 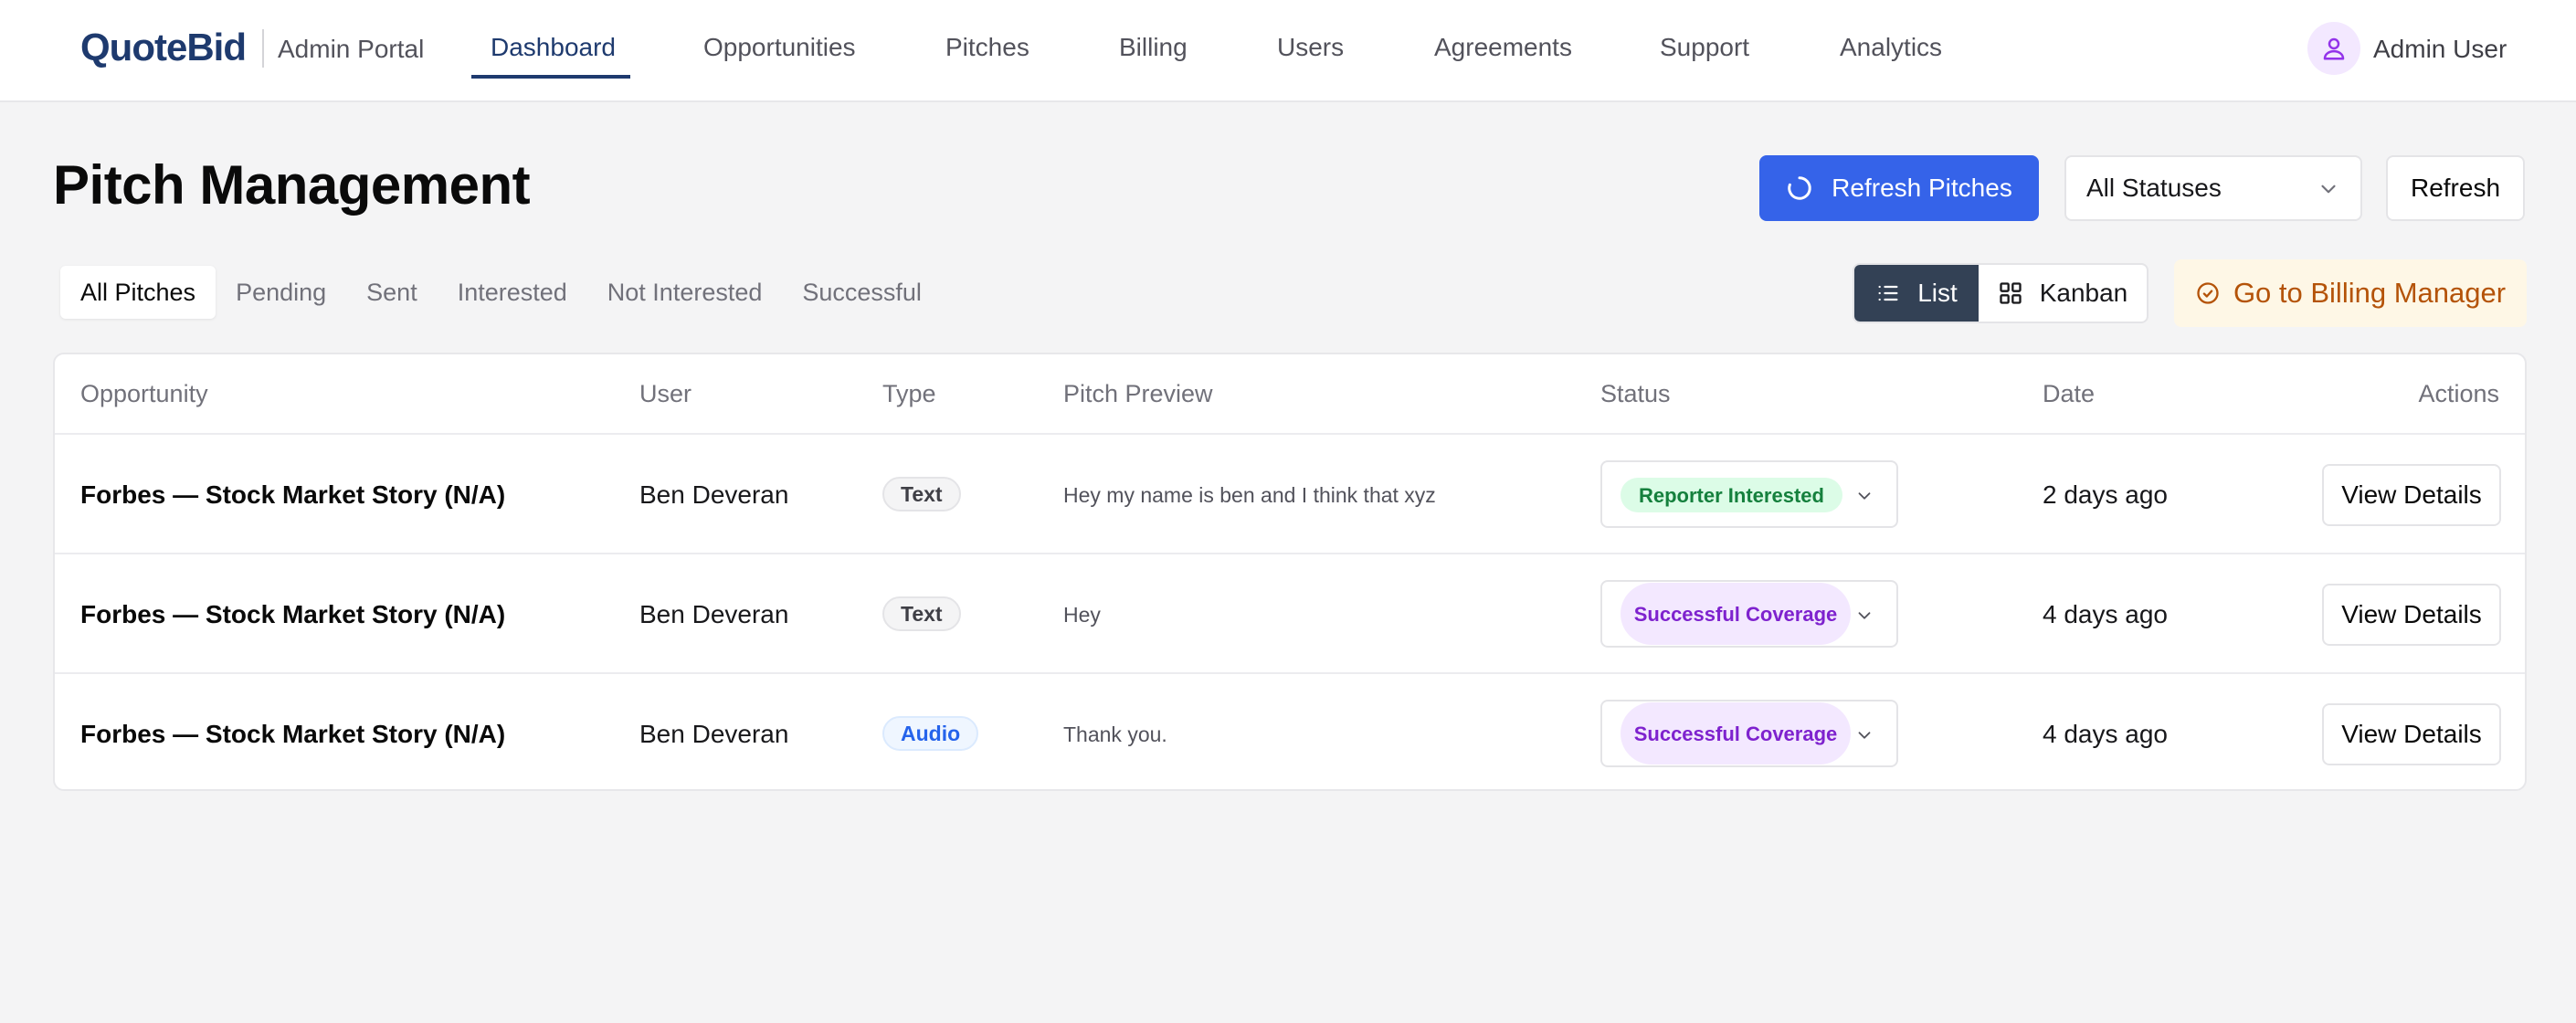 What do you see at coordinates (1916, 293) in the screenshot?
I see `list-view-button: List` at bounding box center [1916, 293].